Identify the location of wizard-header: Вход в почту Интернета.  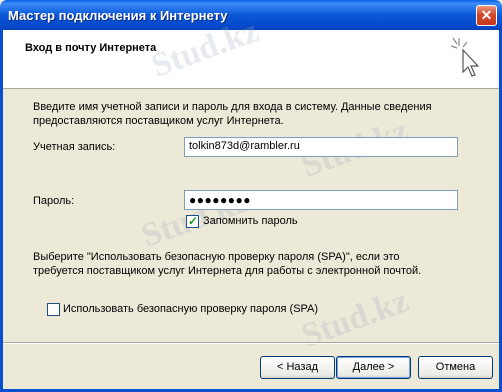
(251, 59).